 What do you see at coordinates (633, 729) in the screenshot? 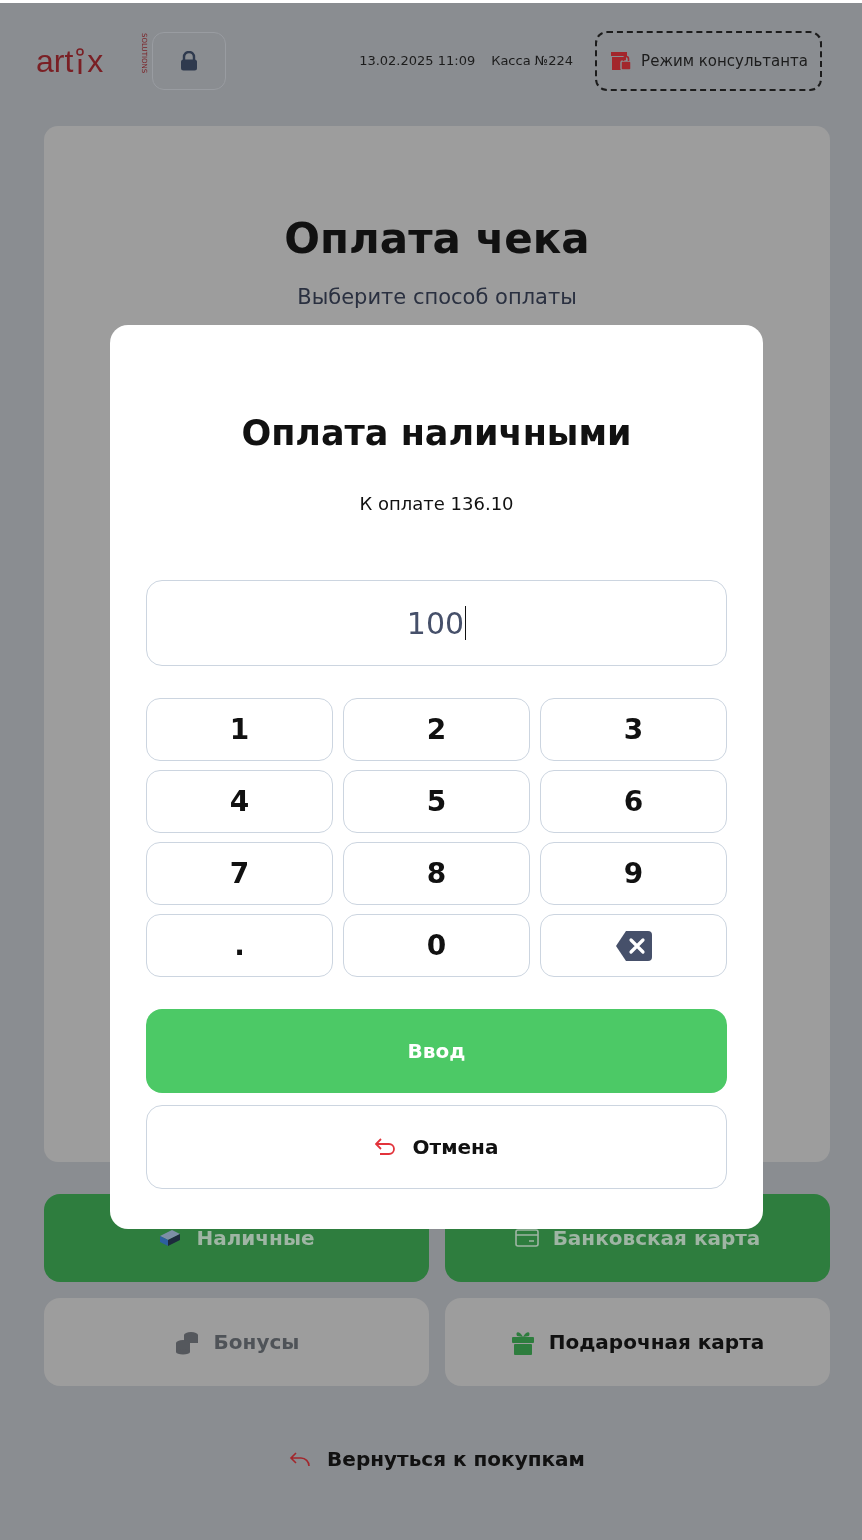
I see `keypad-key: 3` at bounding box center [633, 729].